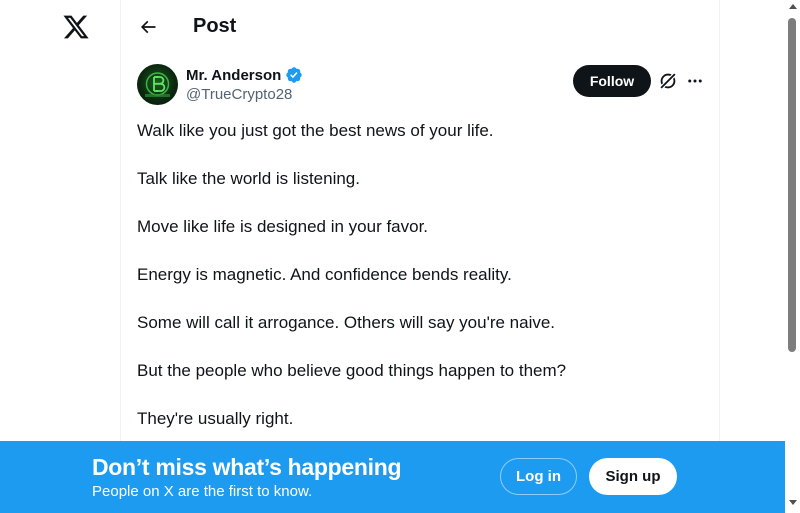 This screenshot has height=513, width=800. I want to click on post-text-line: They're usually right., so click(215, 418).